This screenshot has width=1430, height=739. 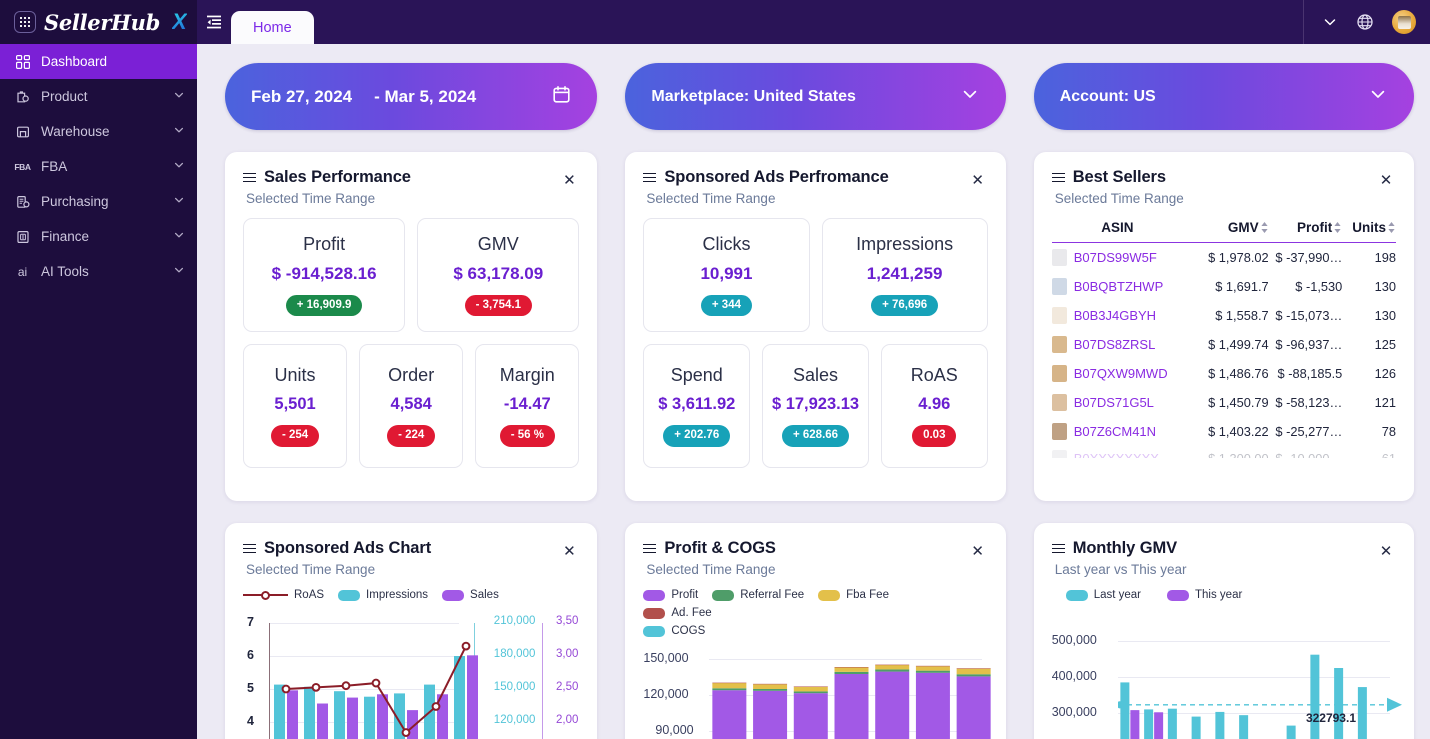 I want to click on avatar, so click(x=1404, y=22).